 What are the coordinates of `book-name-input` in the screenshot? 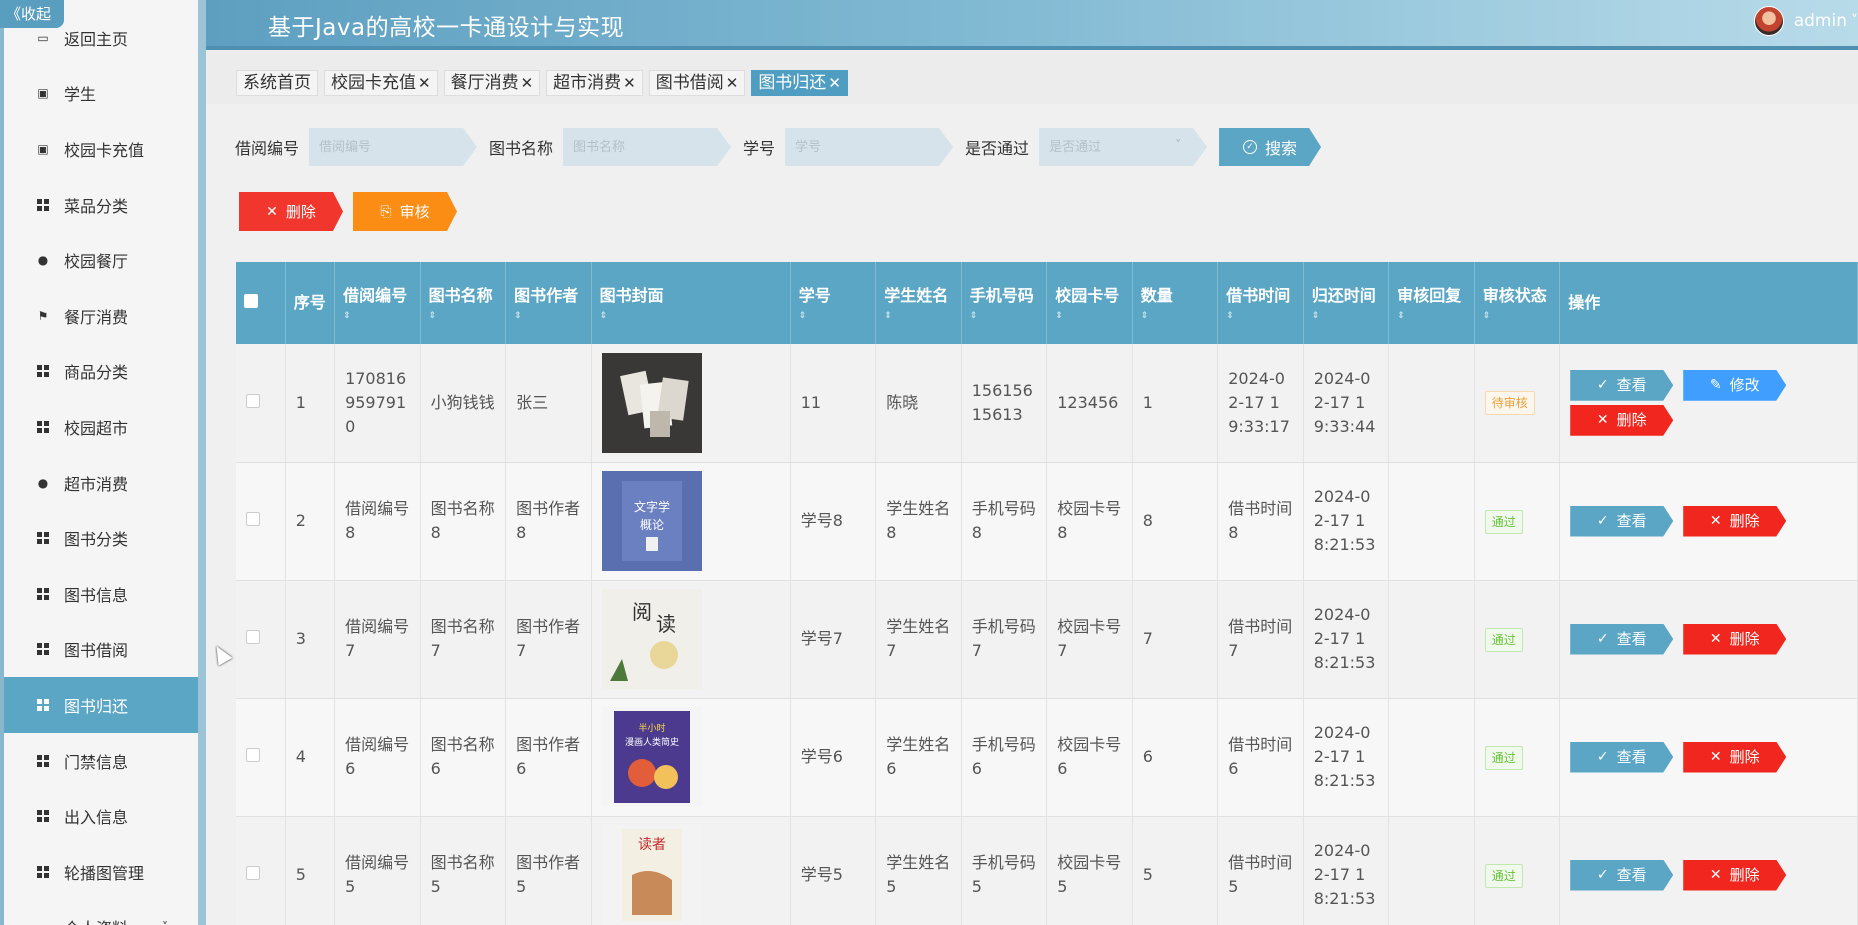 It's located at (647, 147).